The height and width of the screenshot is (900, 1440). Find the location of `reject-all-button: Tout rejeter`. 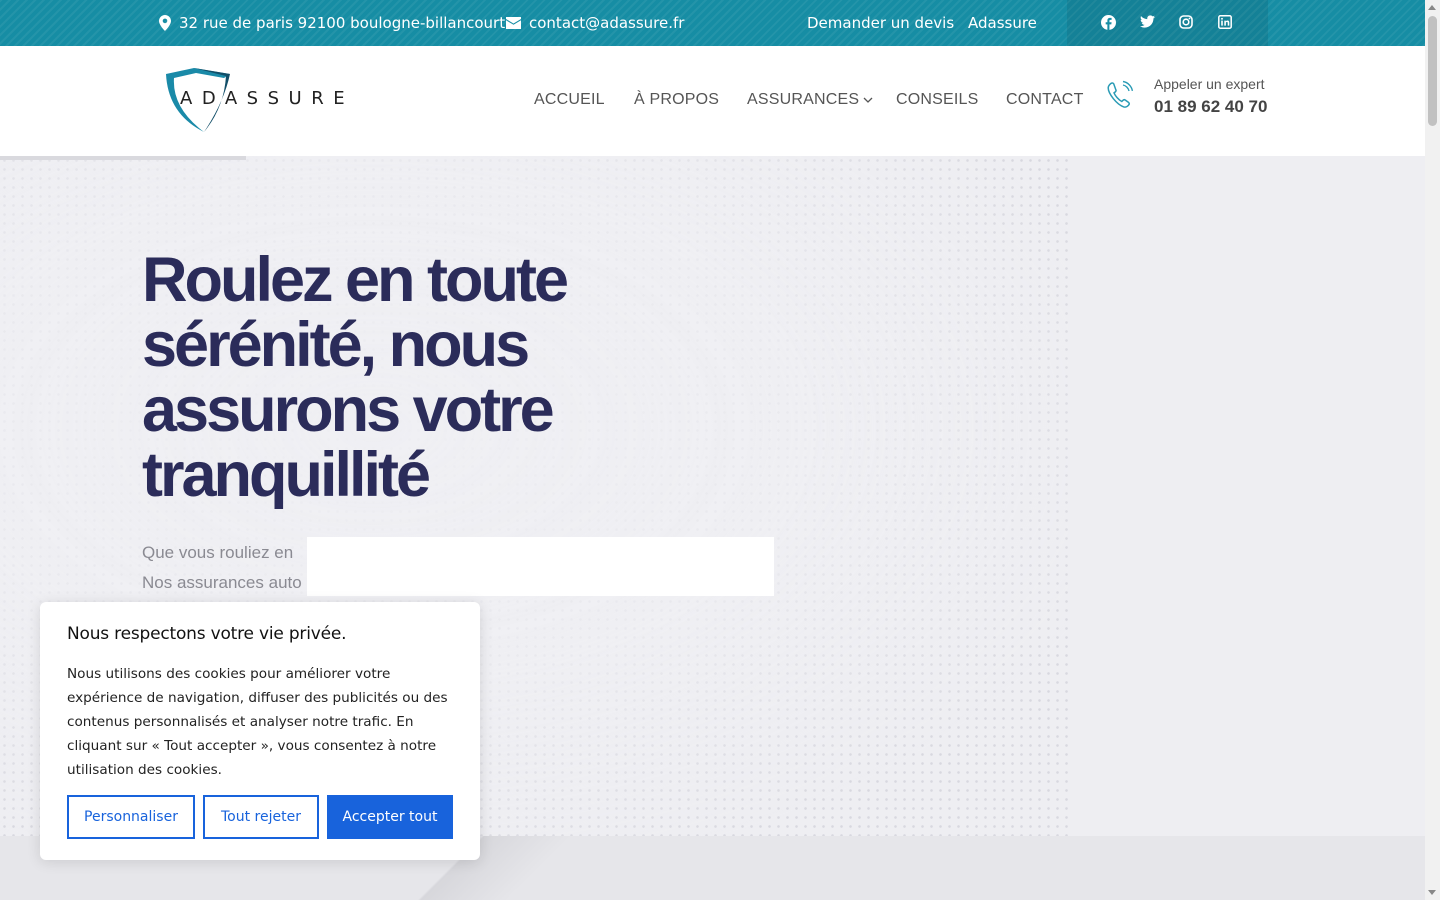

reject-all-button: Tout rejeter is located at coordinates (261, 817).